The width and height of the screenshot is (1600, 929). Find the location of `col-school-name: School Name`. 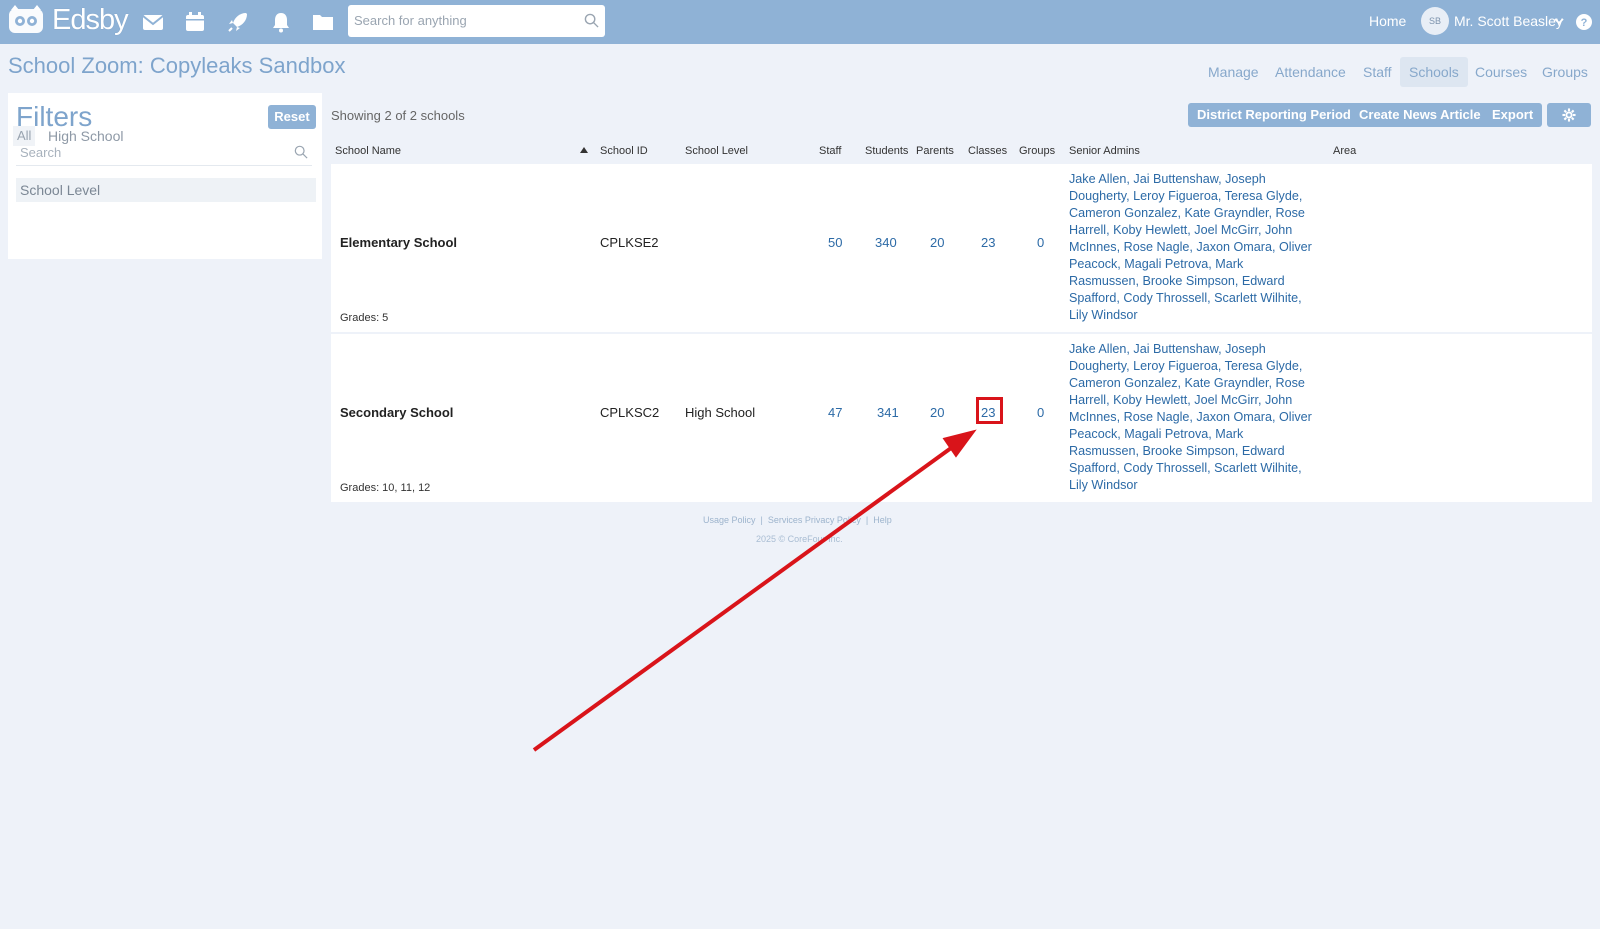

col-school-name: School Name is located at coordinates (368, 151).